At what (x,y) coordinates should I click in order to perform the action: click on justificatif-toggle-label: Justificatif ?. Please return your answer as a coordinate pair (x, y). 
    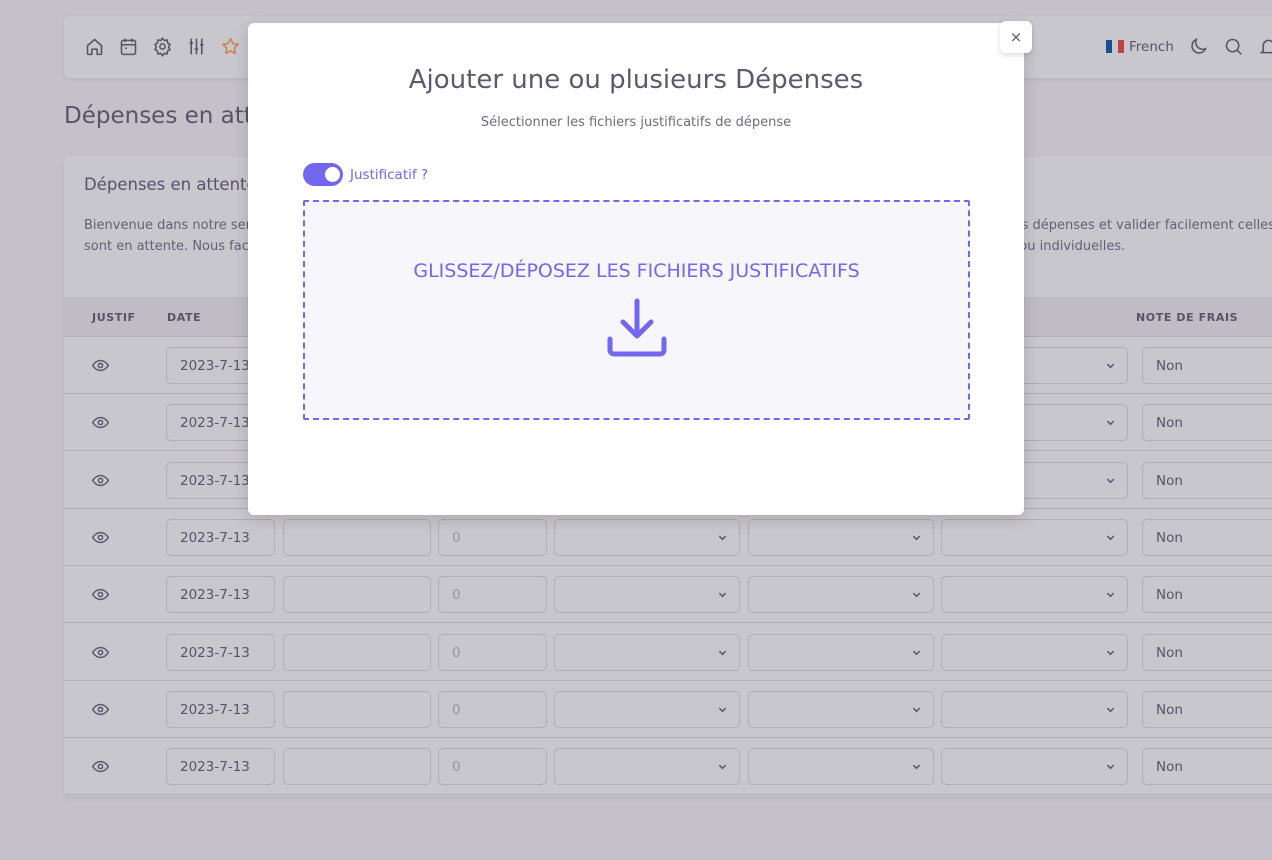
    Looking at the image, I should click on (389, 175).